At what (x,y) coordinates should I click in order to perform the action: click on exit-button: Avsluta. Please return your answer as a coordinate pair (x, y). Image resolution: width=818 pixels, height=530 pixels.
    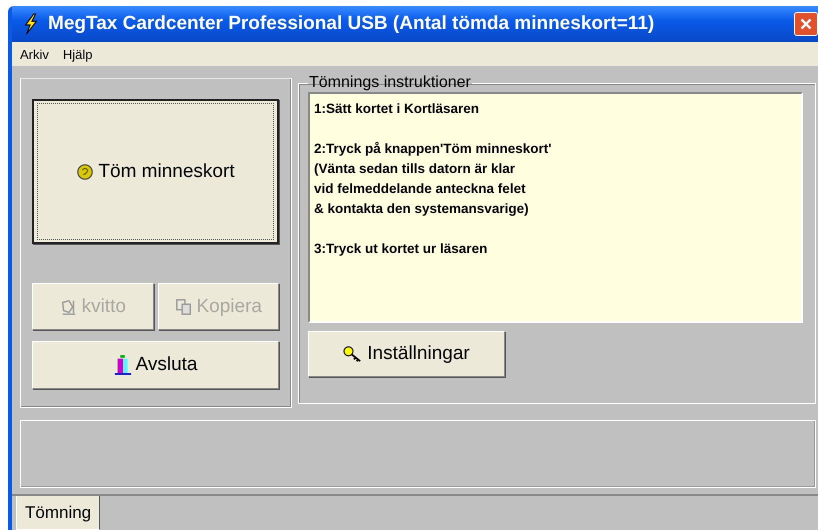
    Looking at the image, I should click on (155, 365).